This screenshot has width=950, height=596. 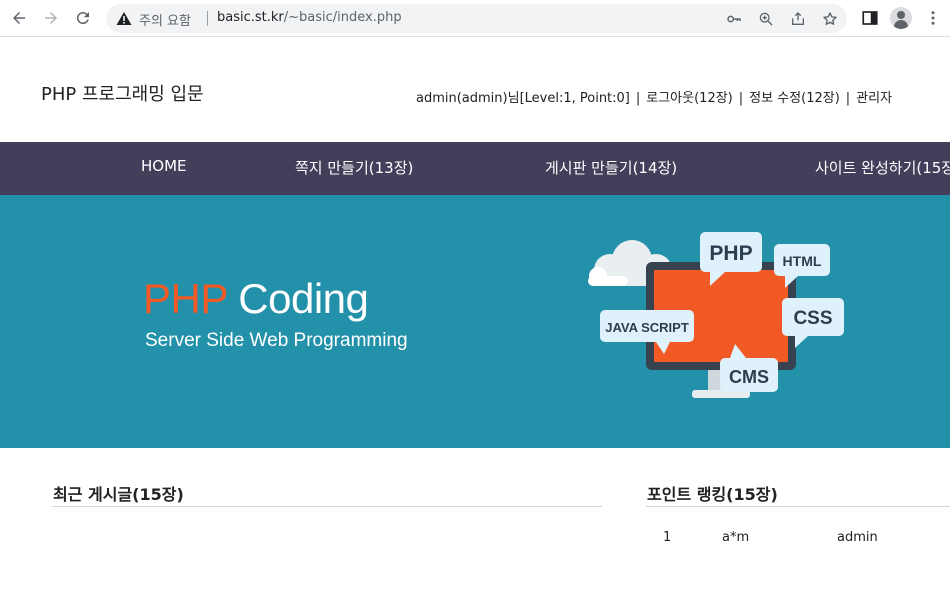 I want to click on logout-link: 로그아웃(12장), so click(x=689, y=98).